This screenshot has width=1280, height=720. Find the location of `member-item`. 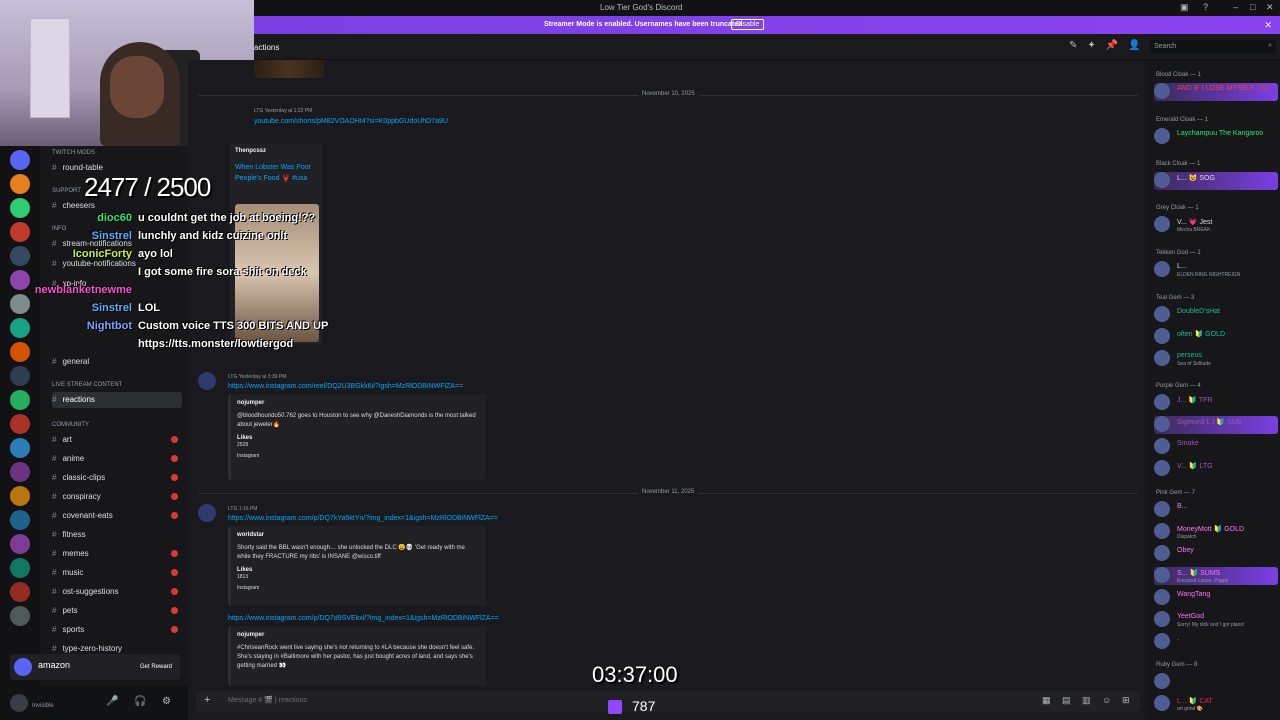

member-item is located at coordinates (1216, 682).